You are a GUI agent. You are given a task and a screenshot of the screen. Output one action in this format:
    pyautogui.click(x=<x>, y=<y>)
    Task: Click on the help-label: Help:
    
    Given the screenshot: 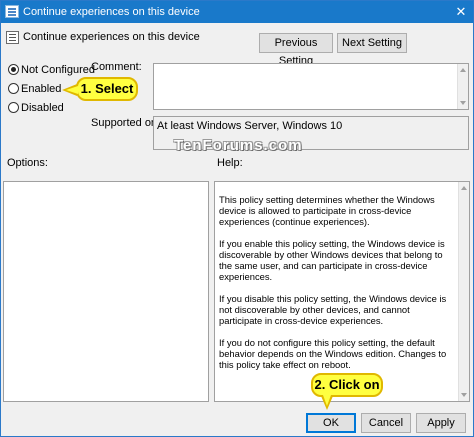 What is the action you would take?
    pyautogui.click(x=230, y=163)
    